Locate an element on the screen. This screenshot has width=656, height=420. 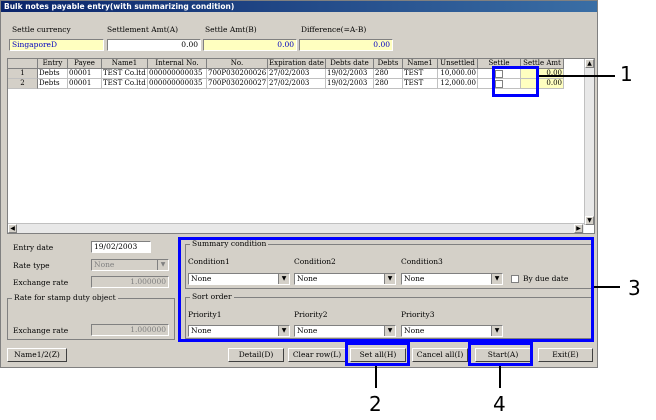
stamp-exchange-rate-label: Exchange rate is located at coordinates (41, 330).